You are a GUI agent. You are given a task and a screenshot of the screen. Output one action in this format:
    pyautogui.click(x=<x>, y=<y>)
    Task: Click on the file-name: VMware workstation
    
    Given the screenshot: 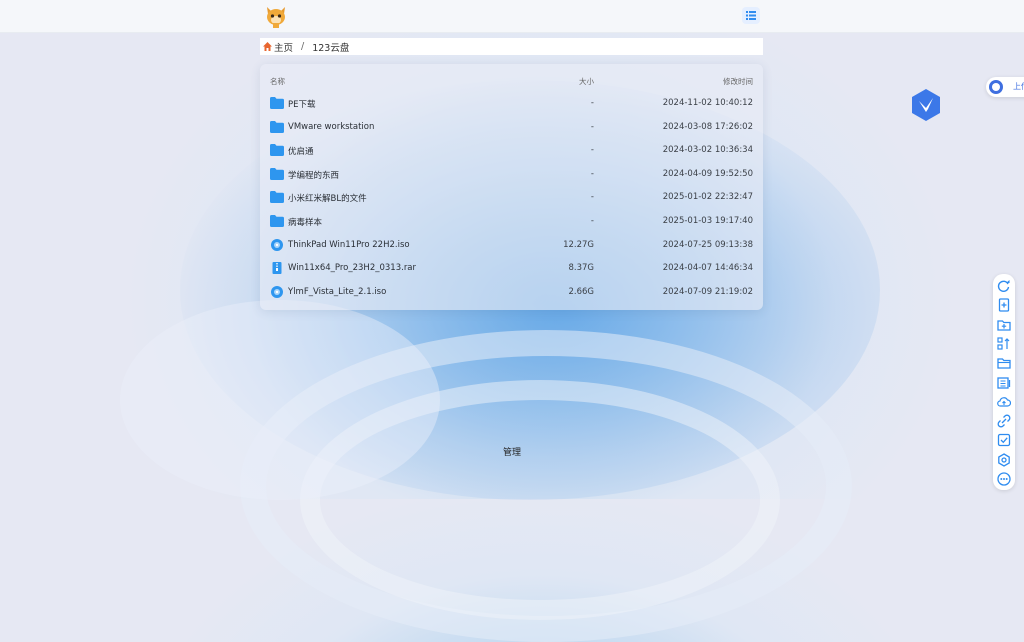 What is the action you would take?
    pyautogui.click(x=331, y=127)
    